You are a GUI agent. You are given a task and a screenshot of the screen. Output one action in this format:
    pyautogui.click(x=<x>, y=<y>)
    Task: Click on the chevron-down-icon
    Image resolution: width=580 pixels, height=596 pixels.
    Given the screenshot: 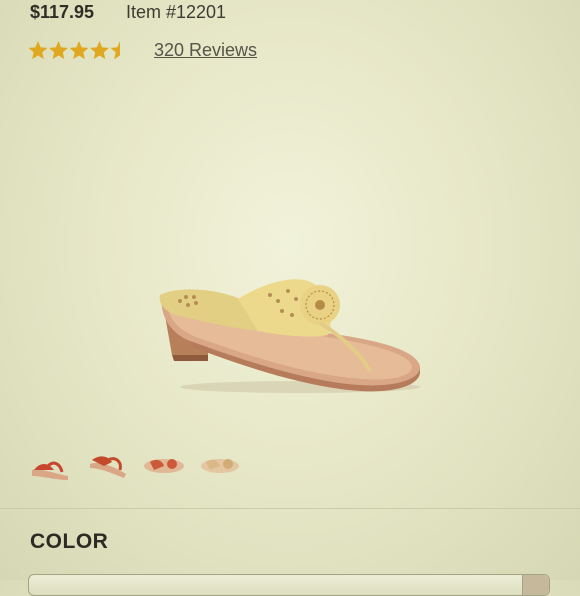 What is the action you would take?
    pyautogui.click(x=535, y=585)
    